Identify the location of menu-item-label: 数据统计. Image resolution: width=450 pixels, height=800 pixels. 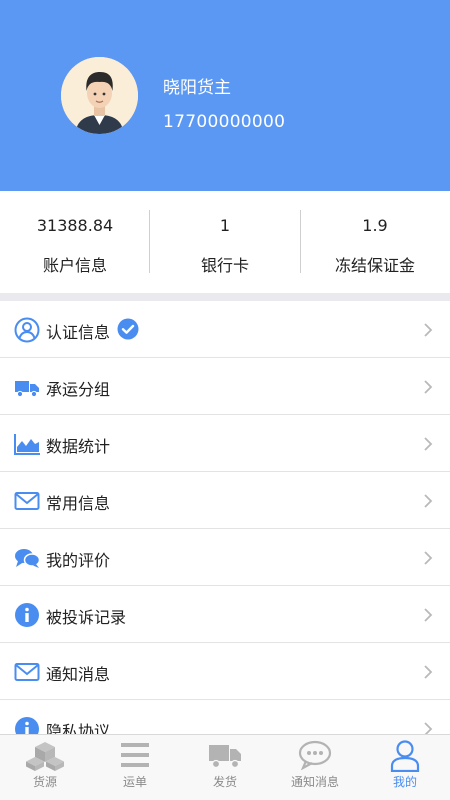
(78, 446).